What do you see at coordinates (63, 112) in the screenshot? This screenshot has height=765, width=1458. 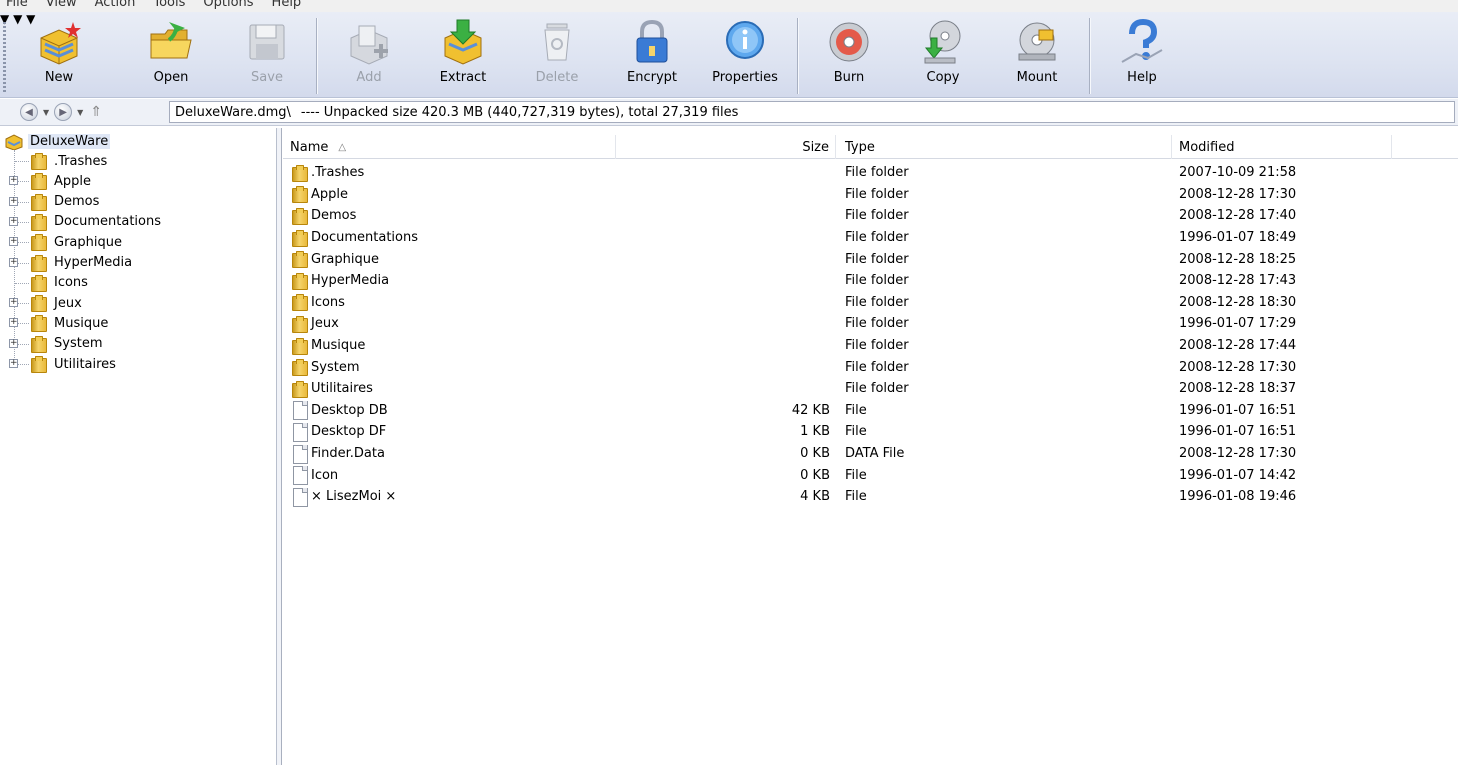 I see `forward-arrow-icon: ▶` at bounding box center [63, 112].